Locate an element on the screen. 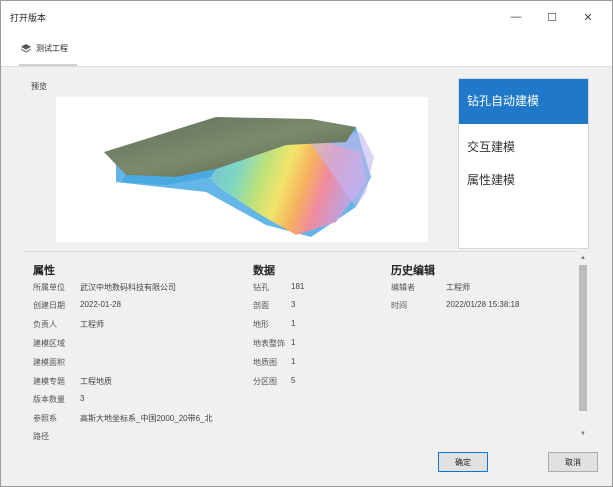 This screenshot has width=613, height=487. attr-label: 路径 is located at coordinates (41, 436).